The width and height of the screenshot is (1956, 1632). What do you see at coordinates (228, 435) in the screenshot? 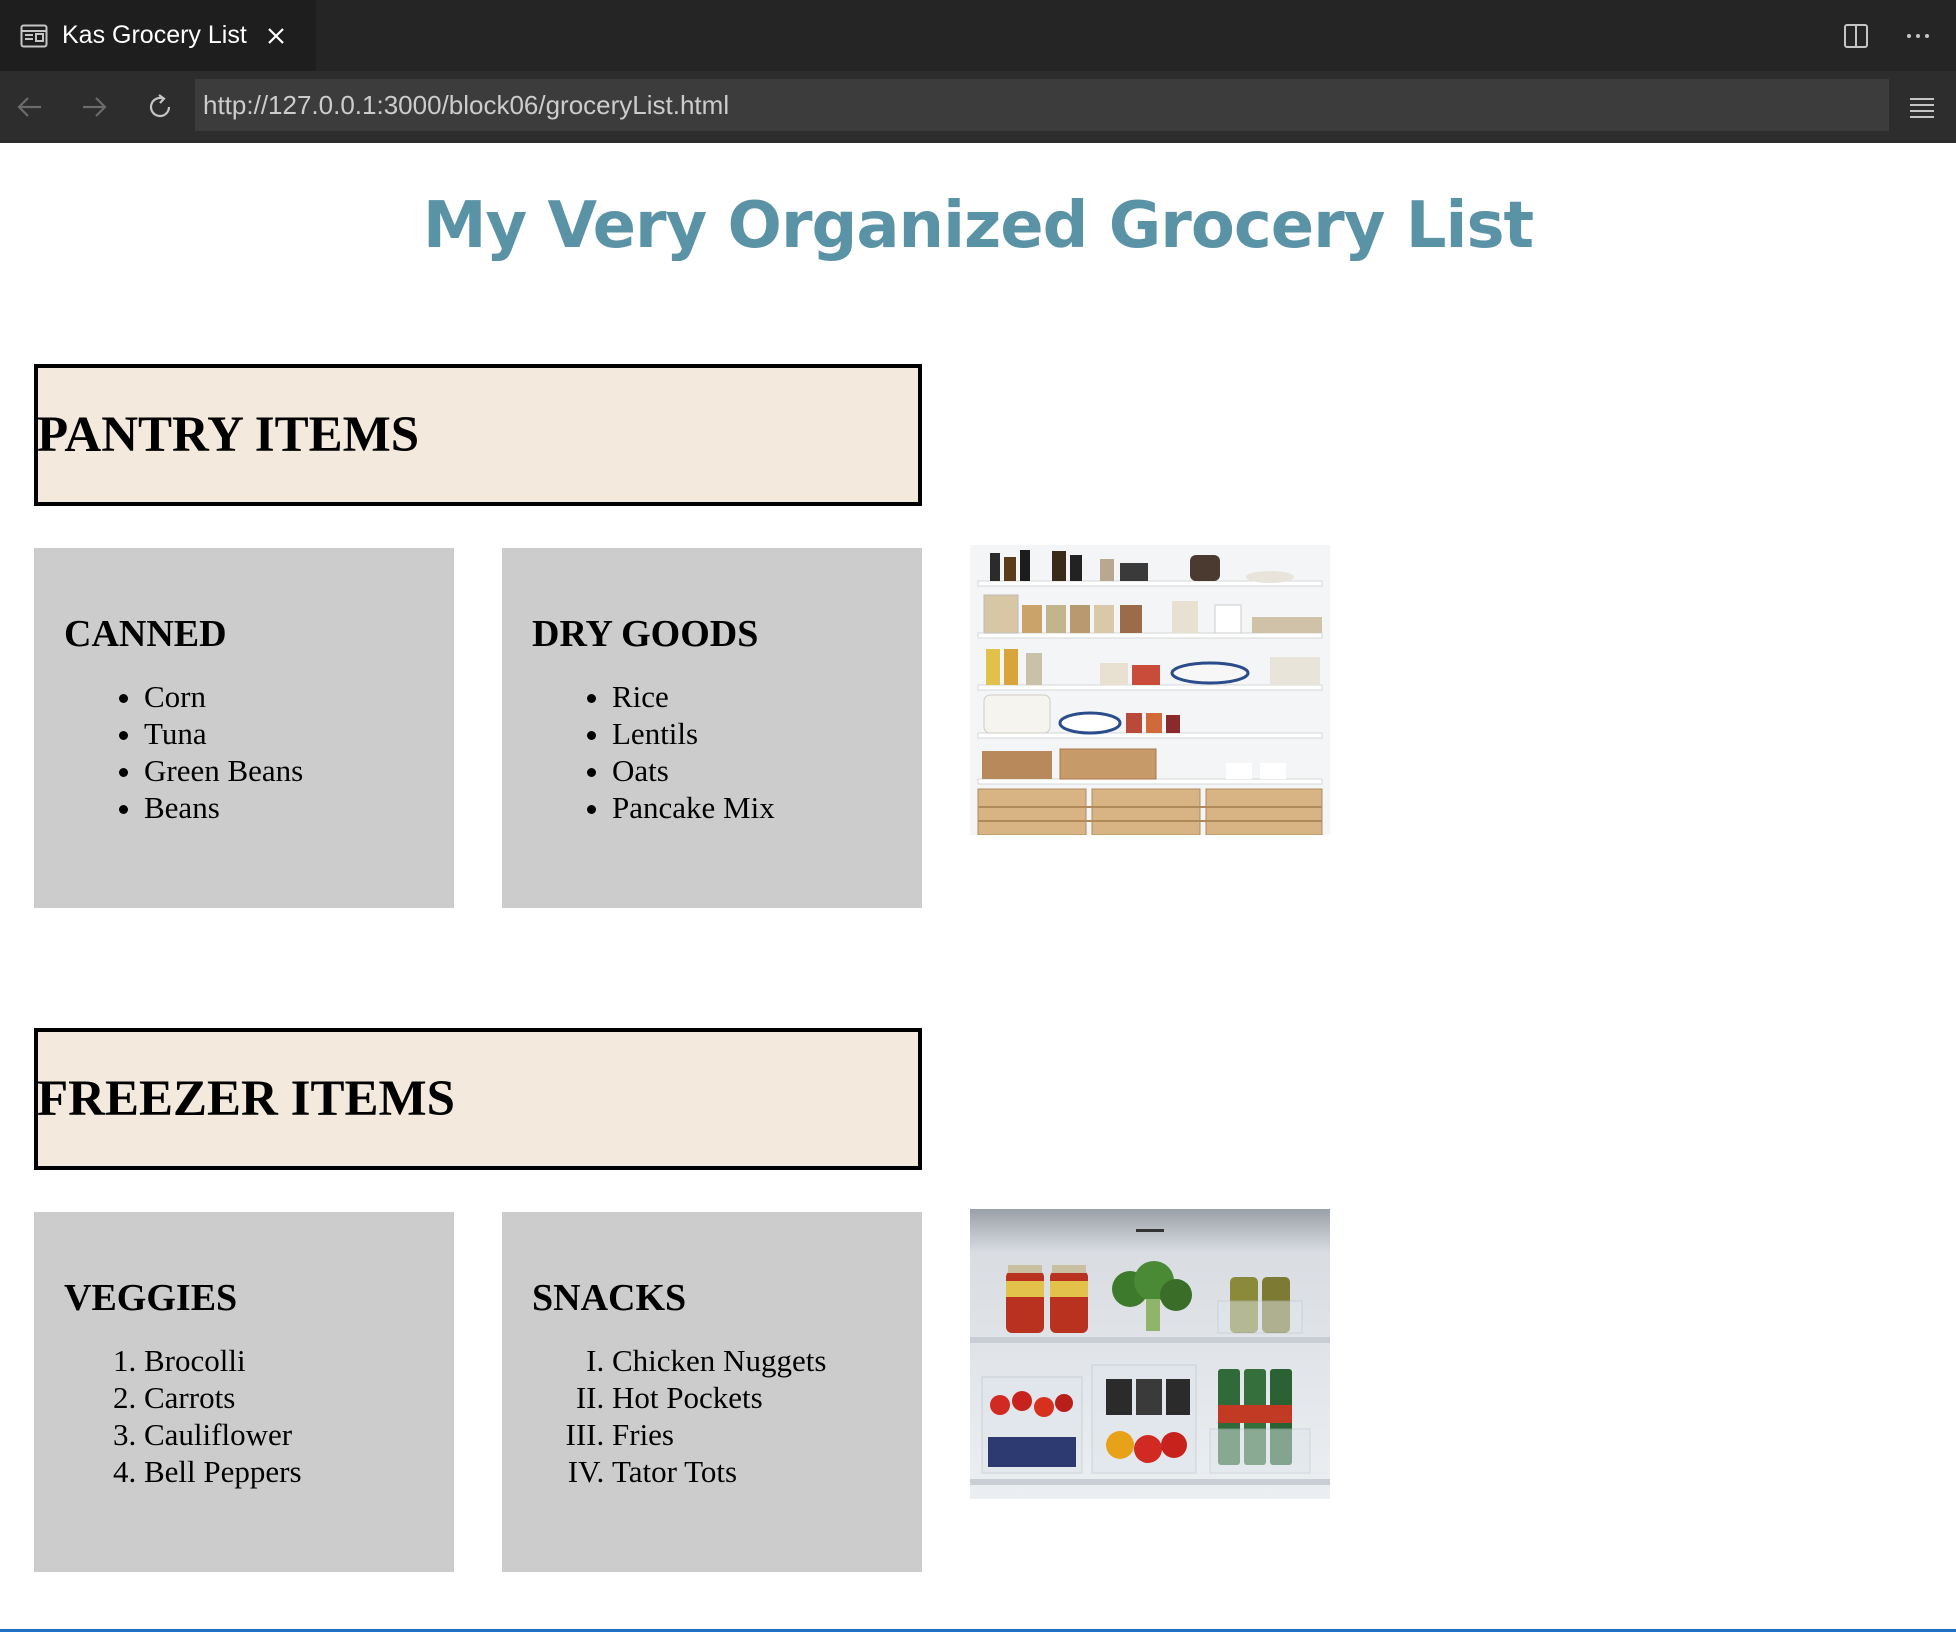
I see `pantry-heading: PANTRY ITEMS` at bounding box center [228, 435].